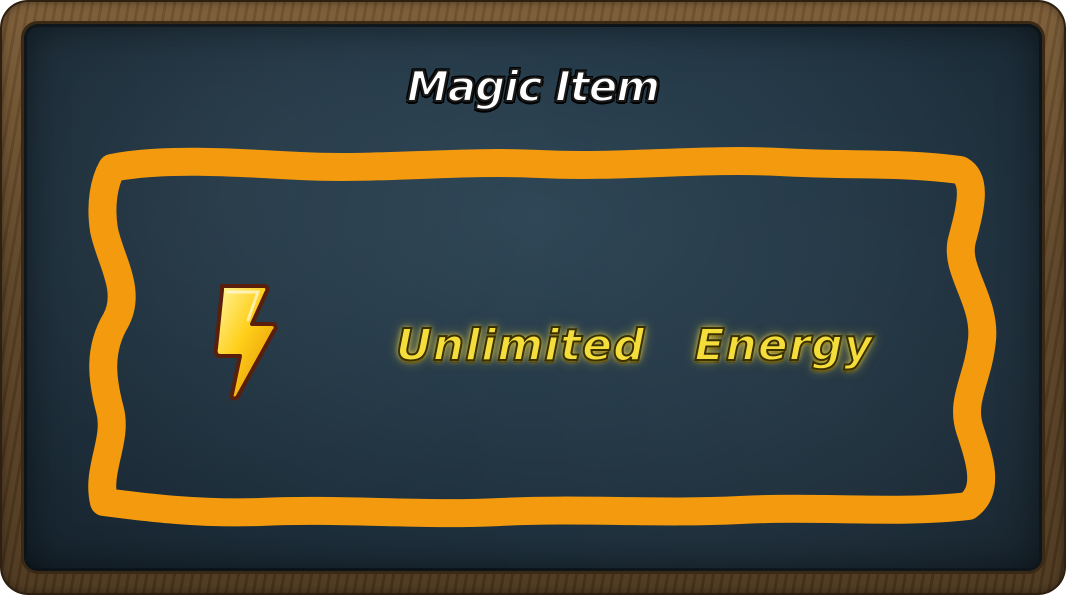 The width and height of the screenshot is (1066, 595). Describe the element at coordinates (634, 345) in the screenshot. I see `item-name-label: Unlimited Energy` at that location.